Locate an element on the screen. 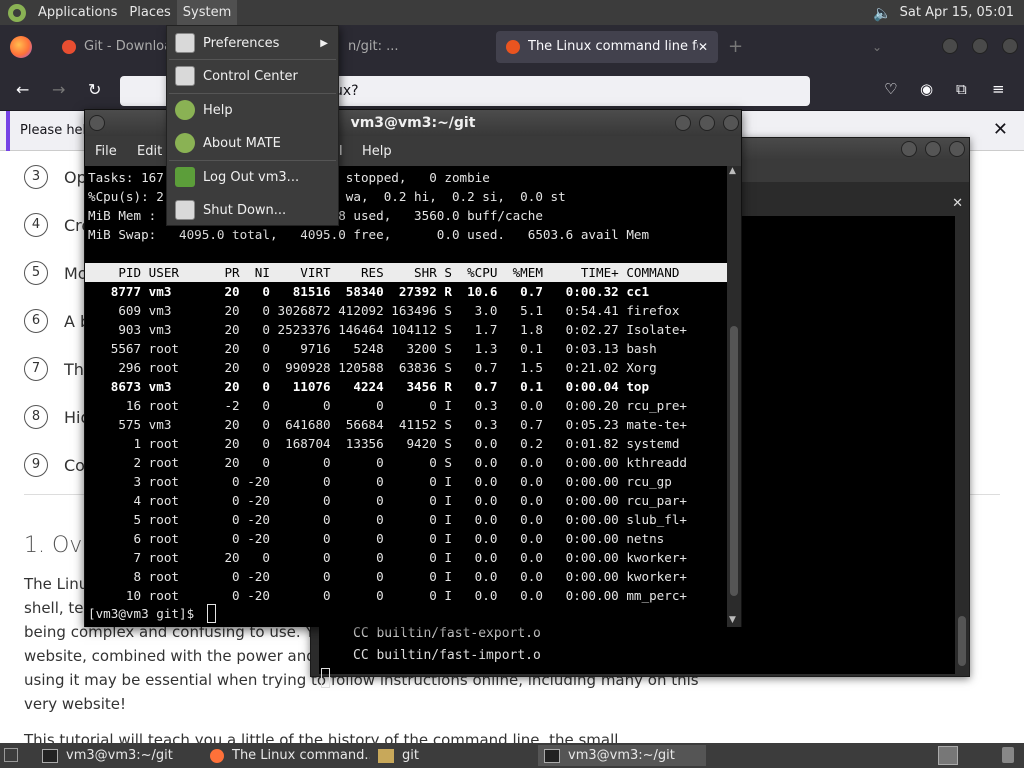  taskbar-item-file-manager: git is located at coordinates (453, 755).